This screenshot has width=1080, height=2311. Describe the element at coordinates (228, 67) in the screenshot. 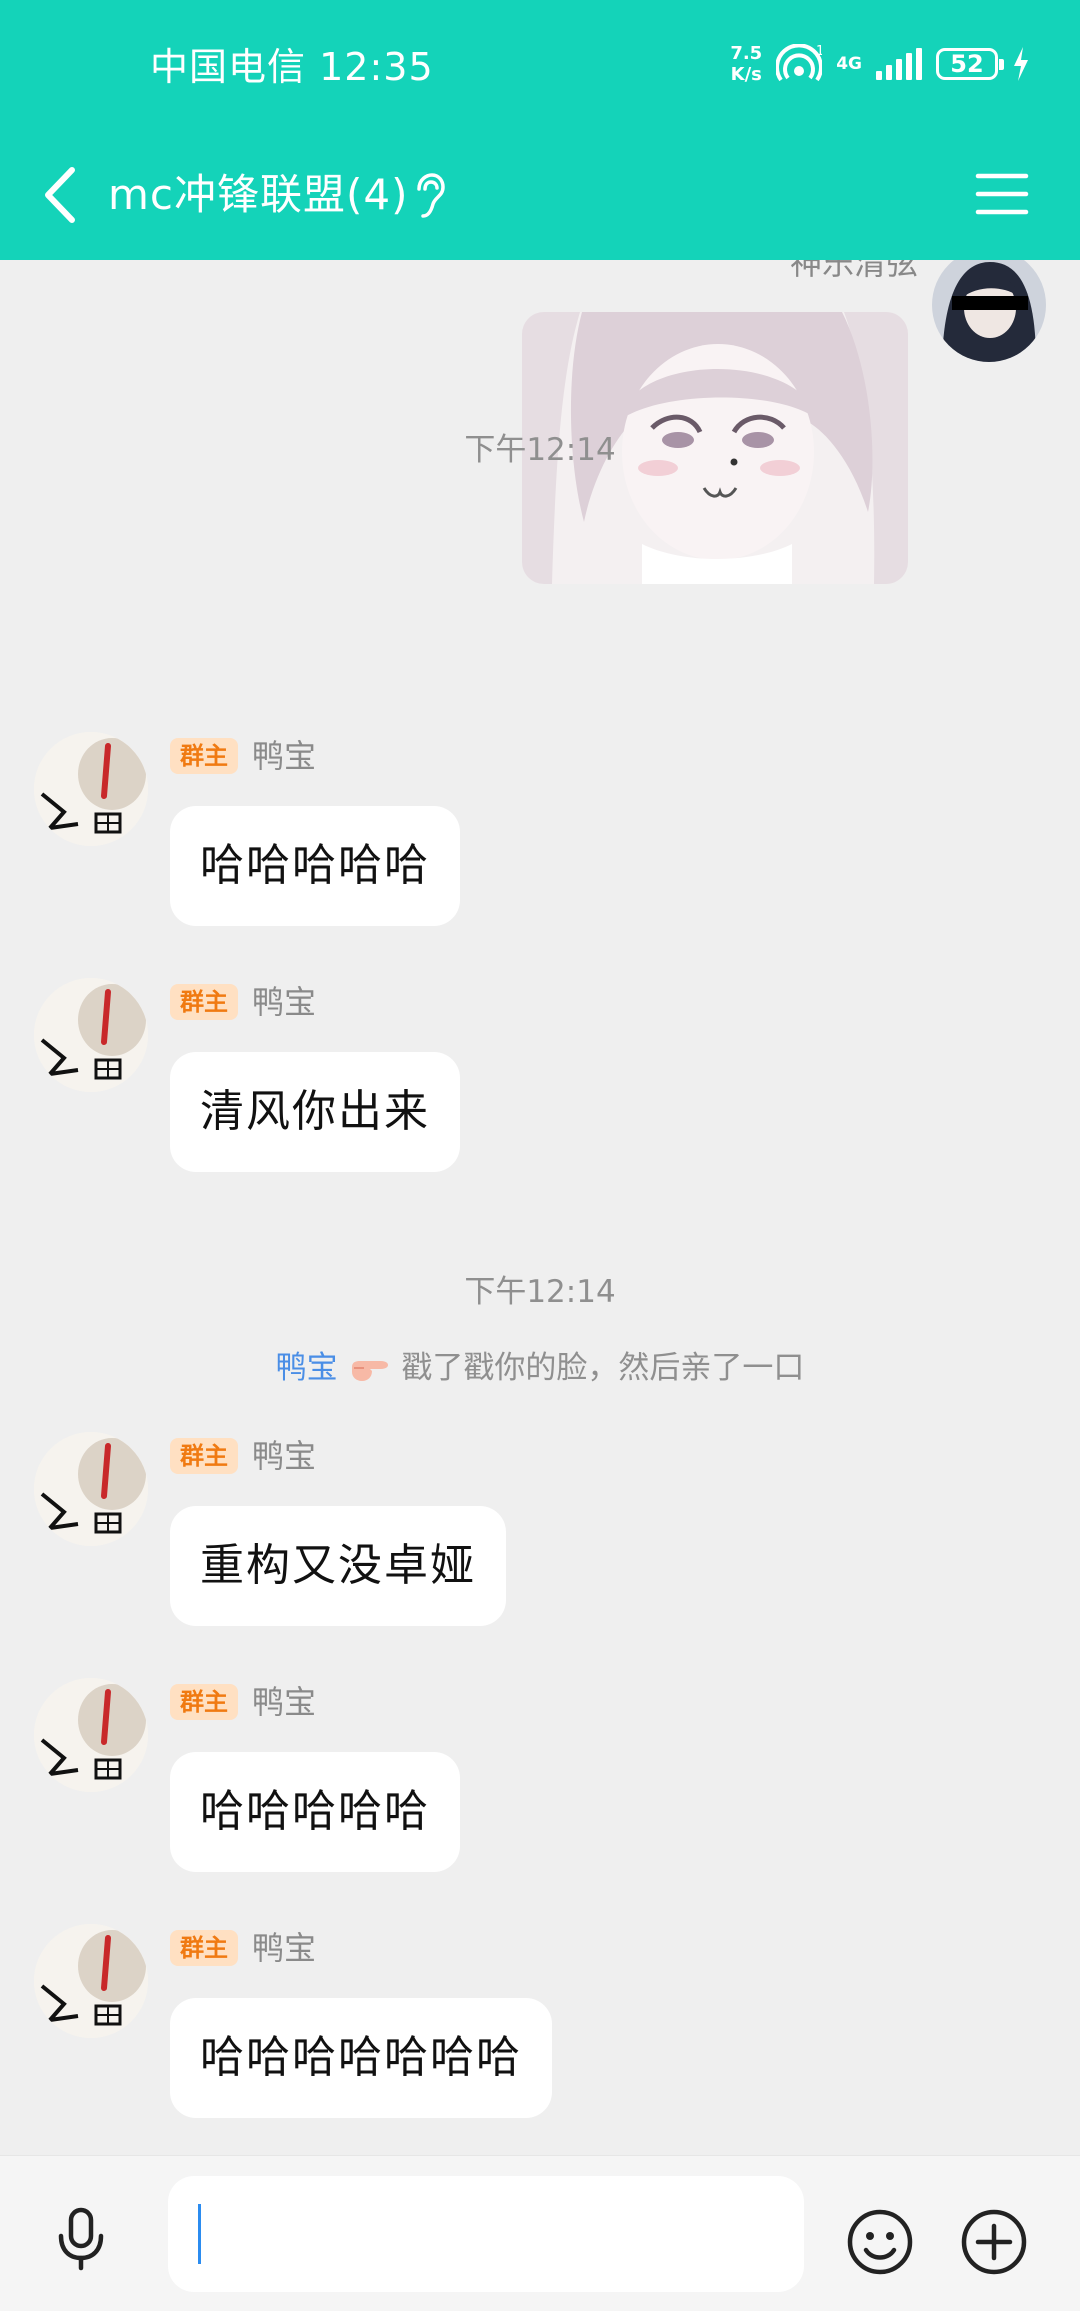

I see `carrier-name: 中国电信` at that location.